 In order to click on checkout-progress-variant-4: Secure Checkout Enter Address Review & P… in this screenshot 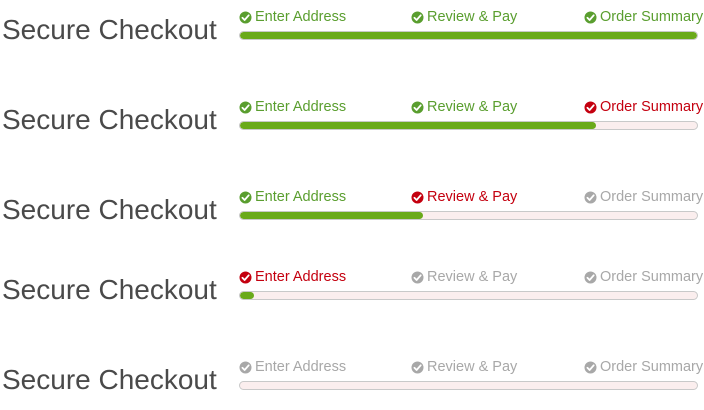, I will do `click(352, 290)`.